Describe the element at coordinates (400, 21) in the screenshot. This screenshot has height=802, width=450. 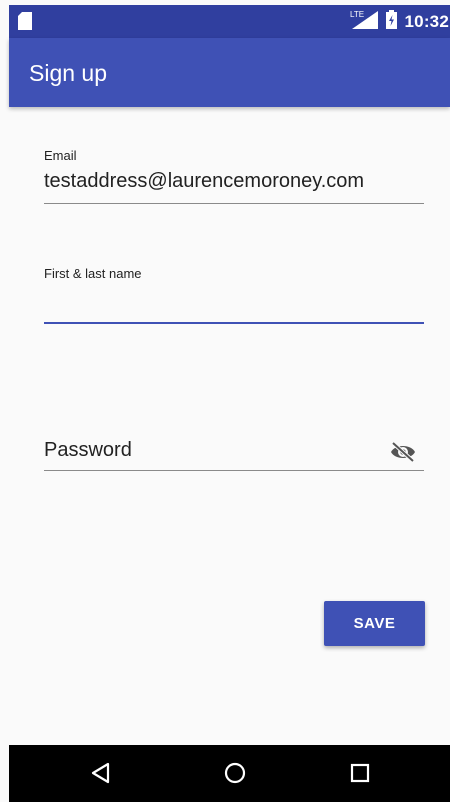
I see `status-indicators: LTE 10:32` at that location.